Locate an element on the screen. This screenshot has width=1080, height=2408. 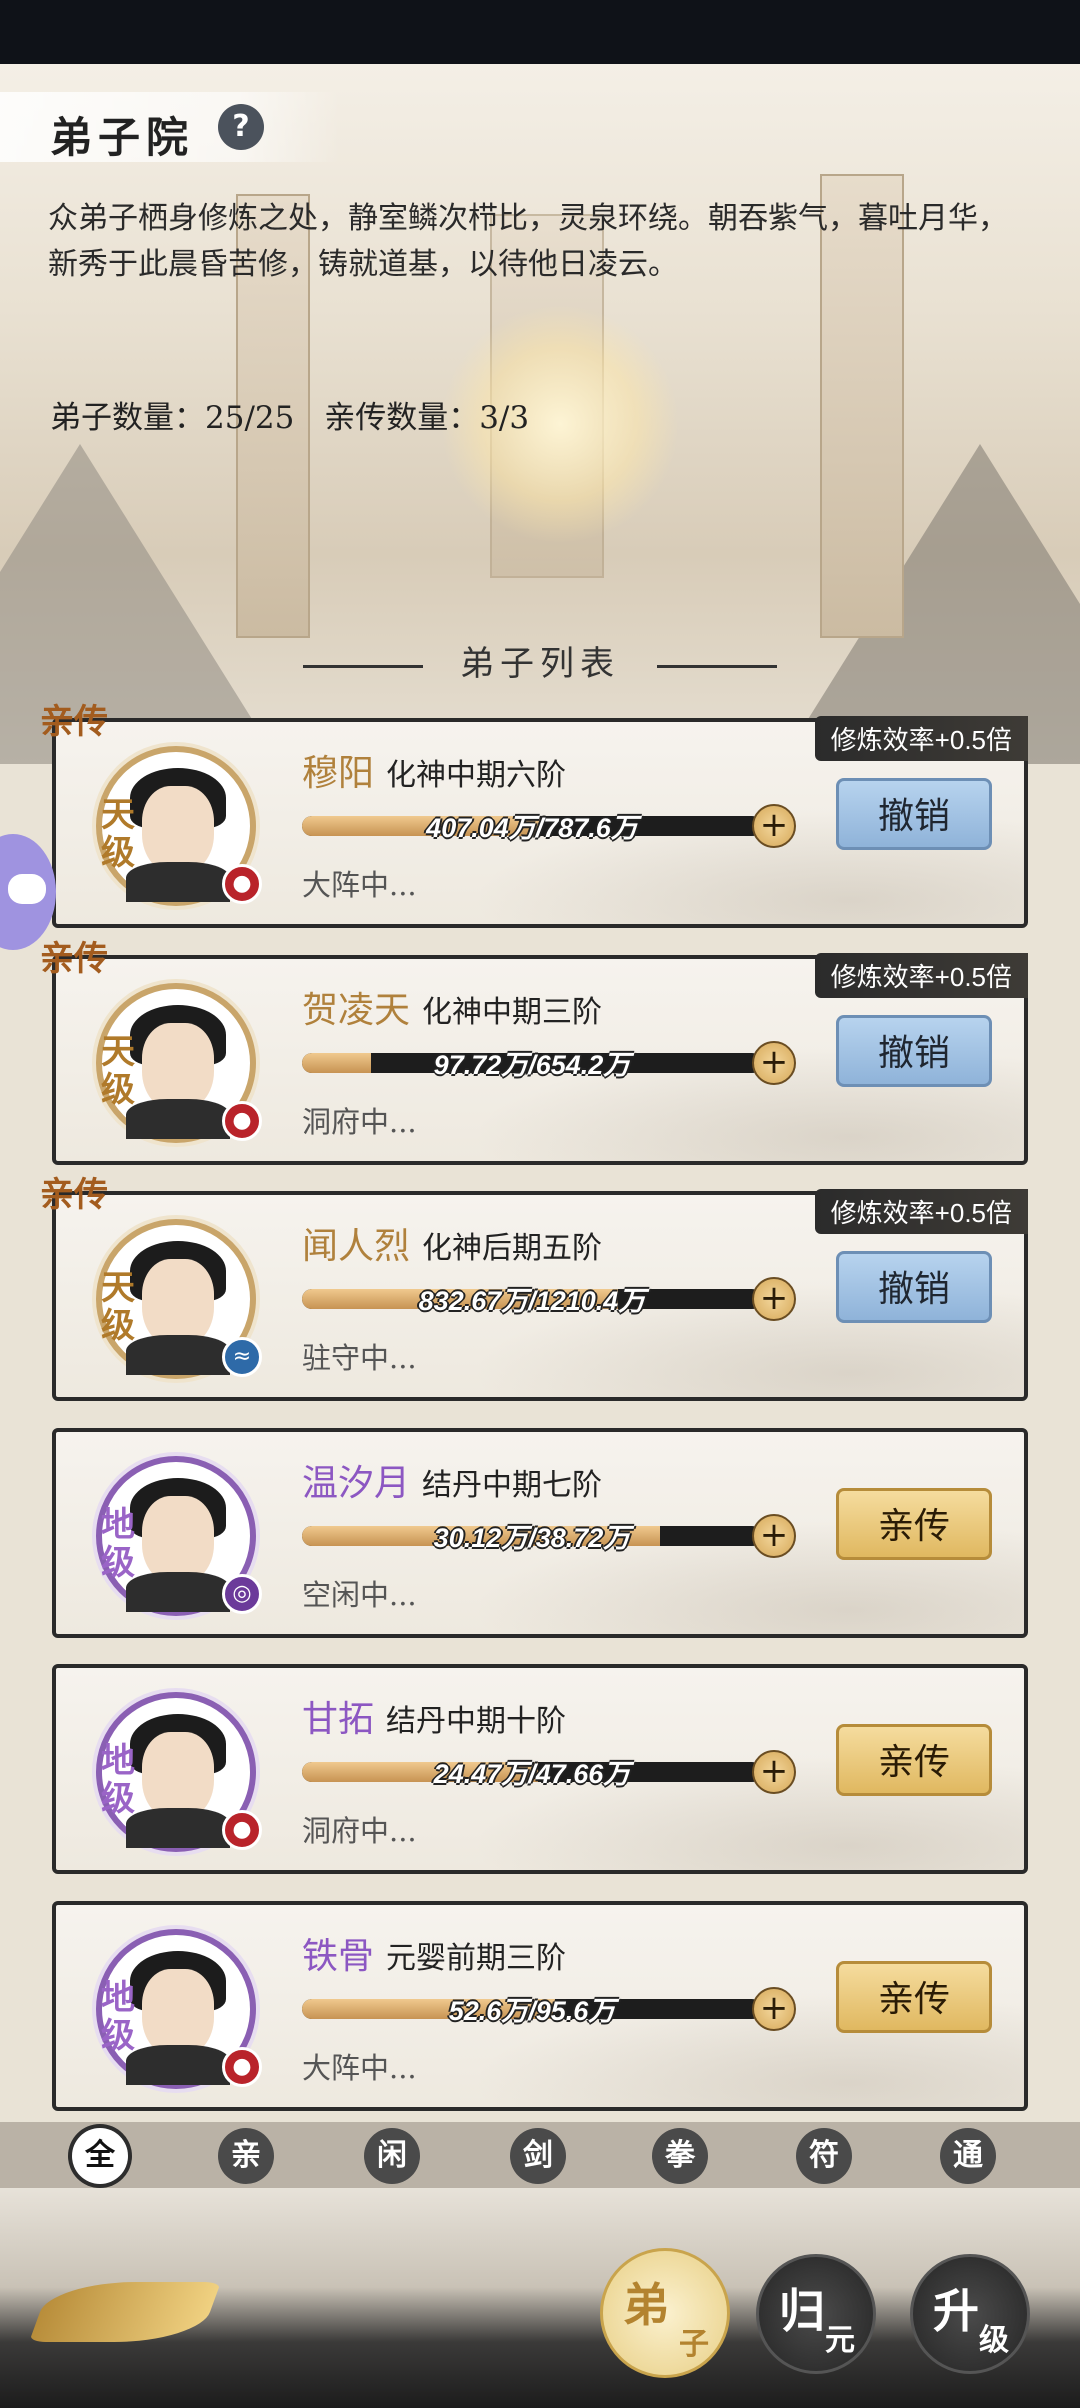
nav-upgrade-button: 升 级 is located at coordinates (970, 2314).